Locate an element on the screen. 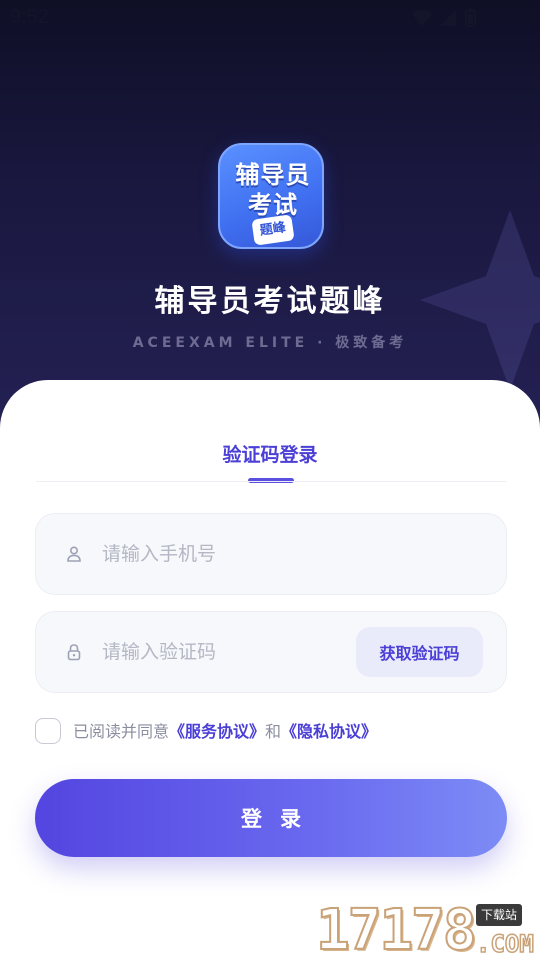 The image size is (540, 960). privacy-agreement-link: 《隐私协议》 is located at coordinates (329, 731).